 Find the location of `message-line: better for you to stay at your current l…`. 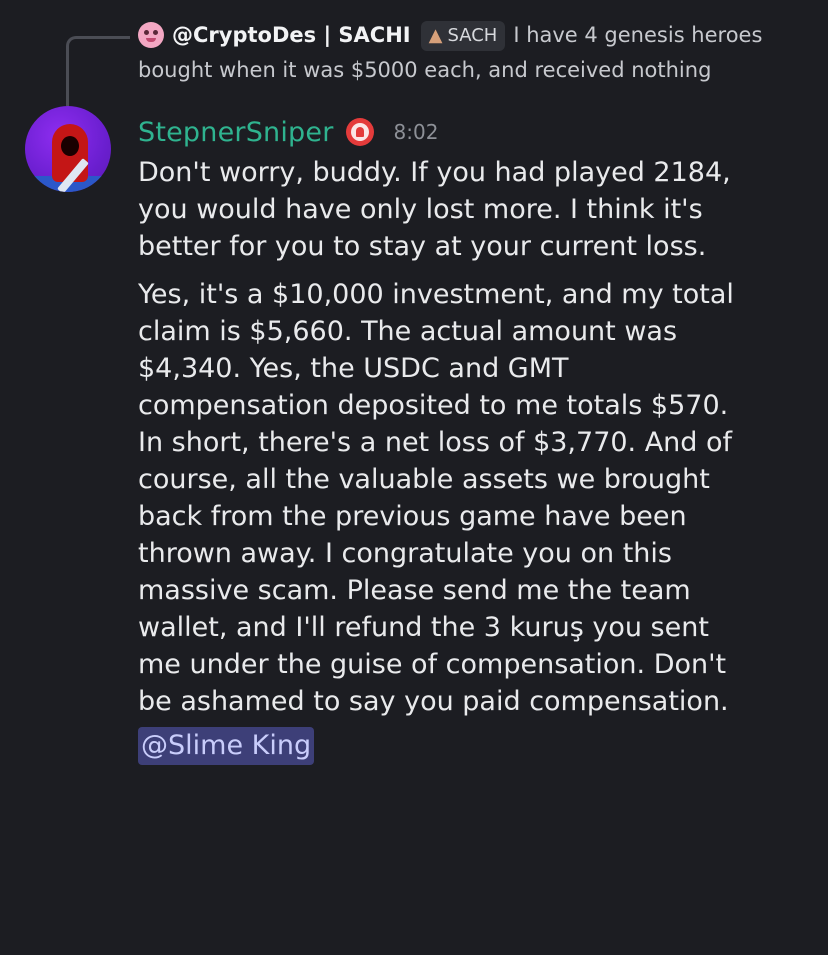

message-line: better for you to stay at your current l… is located at coordinates (422, 246).